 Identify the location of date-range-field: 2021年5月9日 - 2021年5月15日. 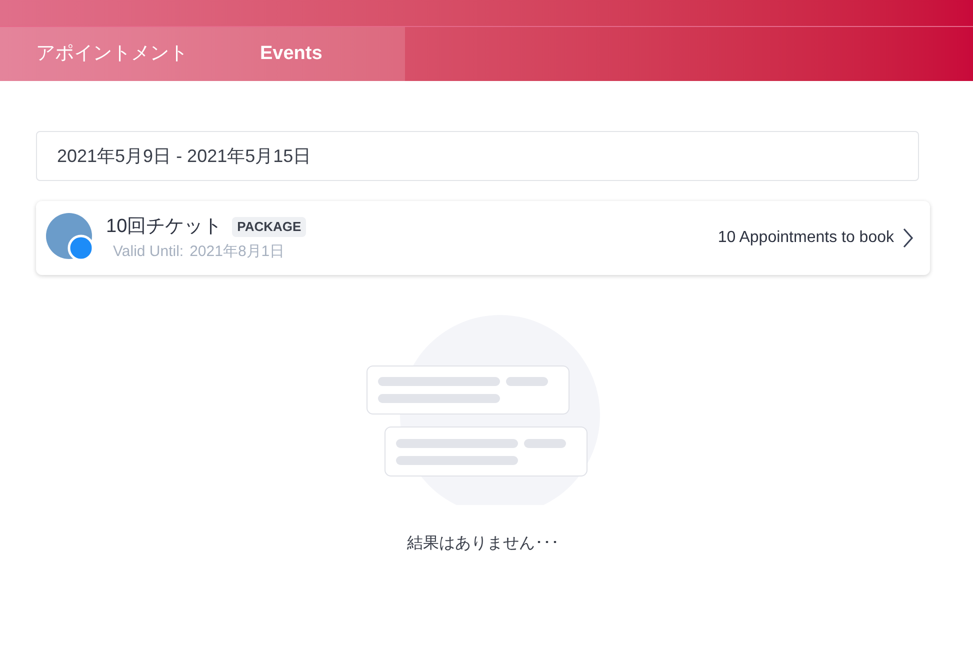
(477, 156).